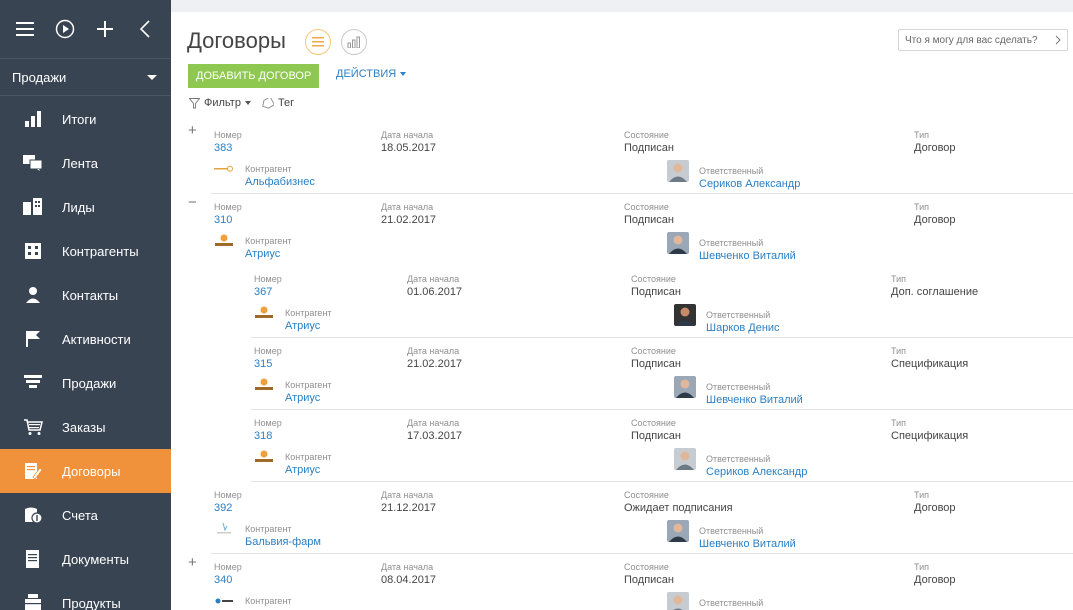 Image resolution: width=1073 pixels, height=610 pixels. Describe the element at coordinates (33, 515) in the screenshot. I see `invoice-icon` at that location.